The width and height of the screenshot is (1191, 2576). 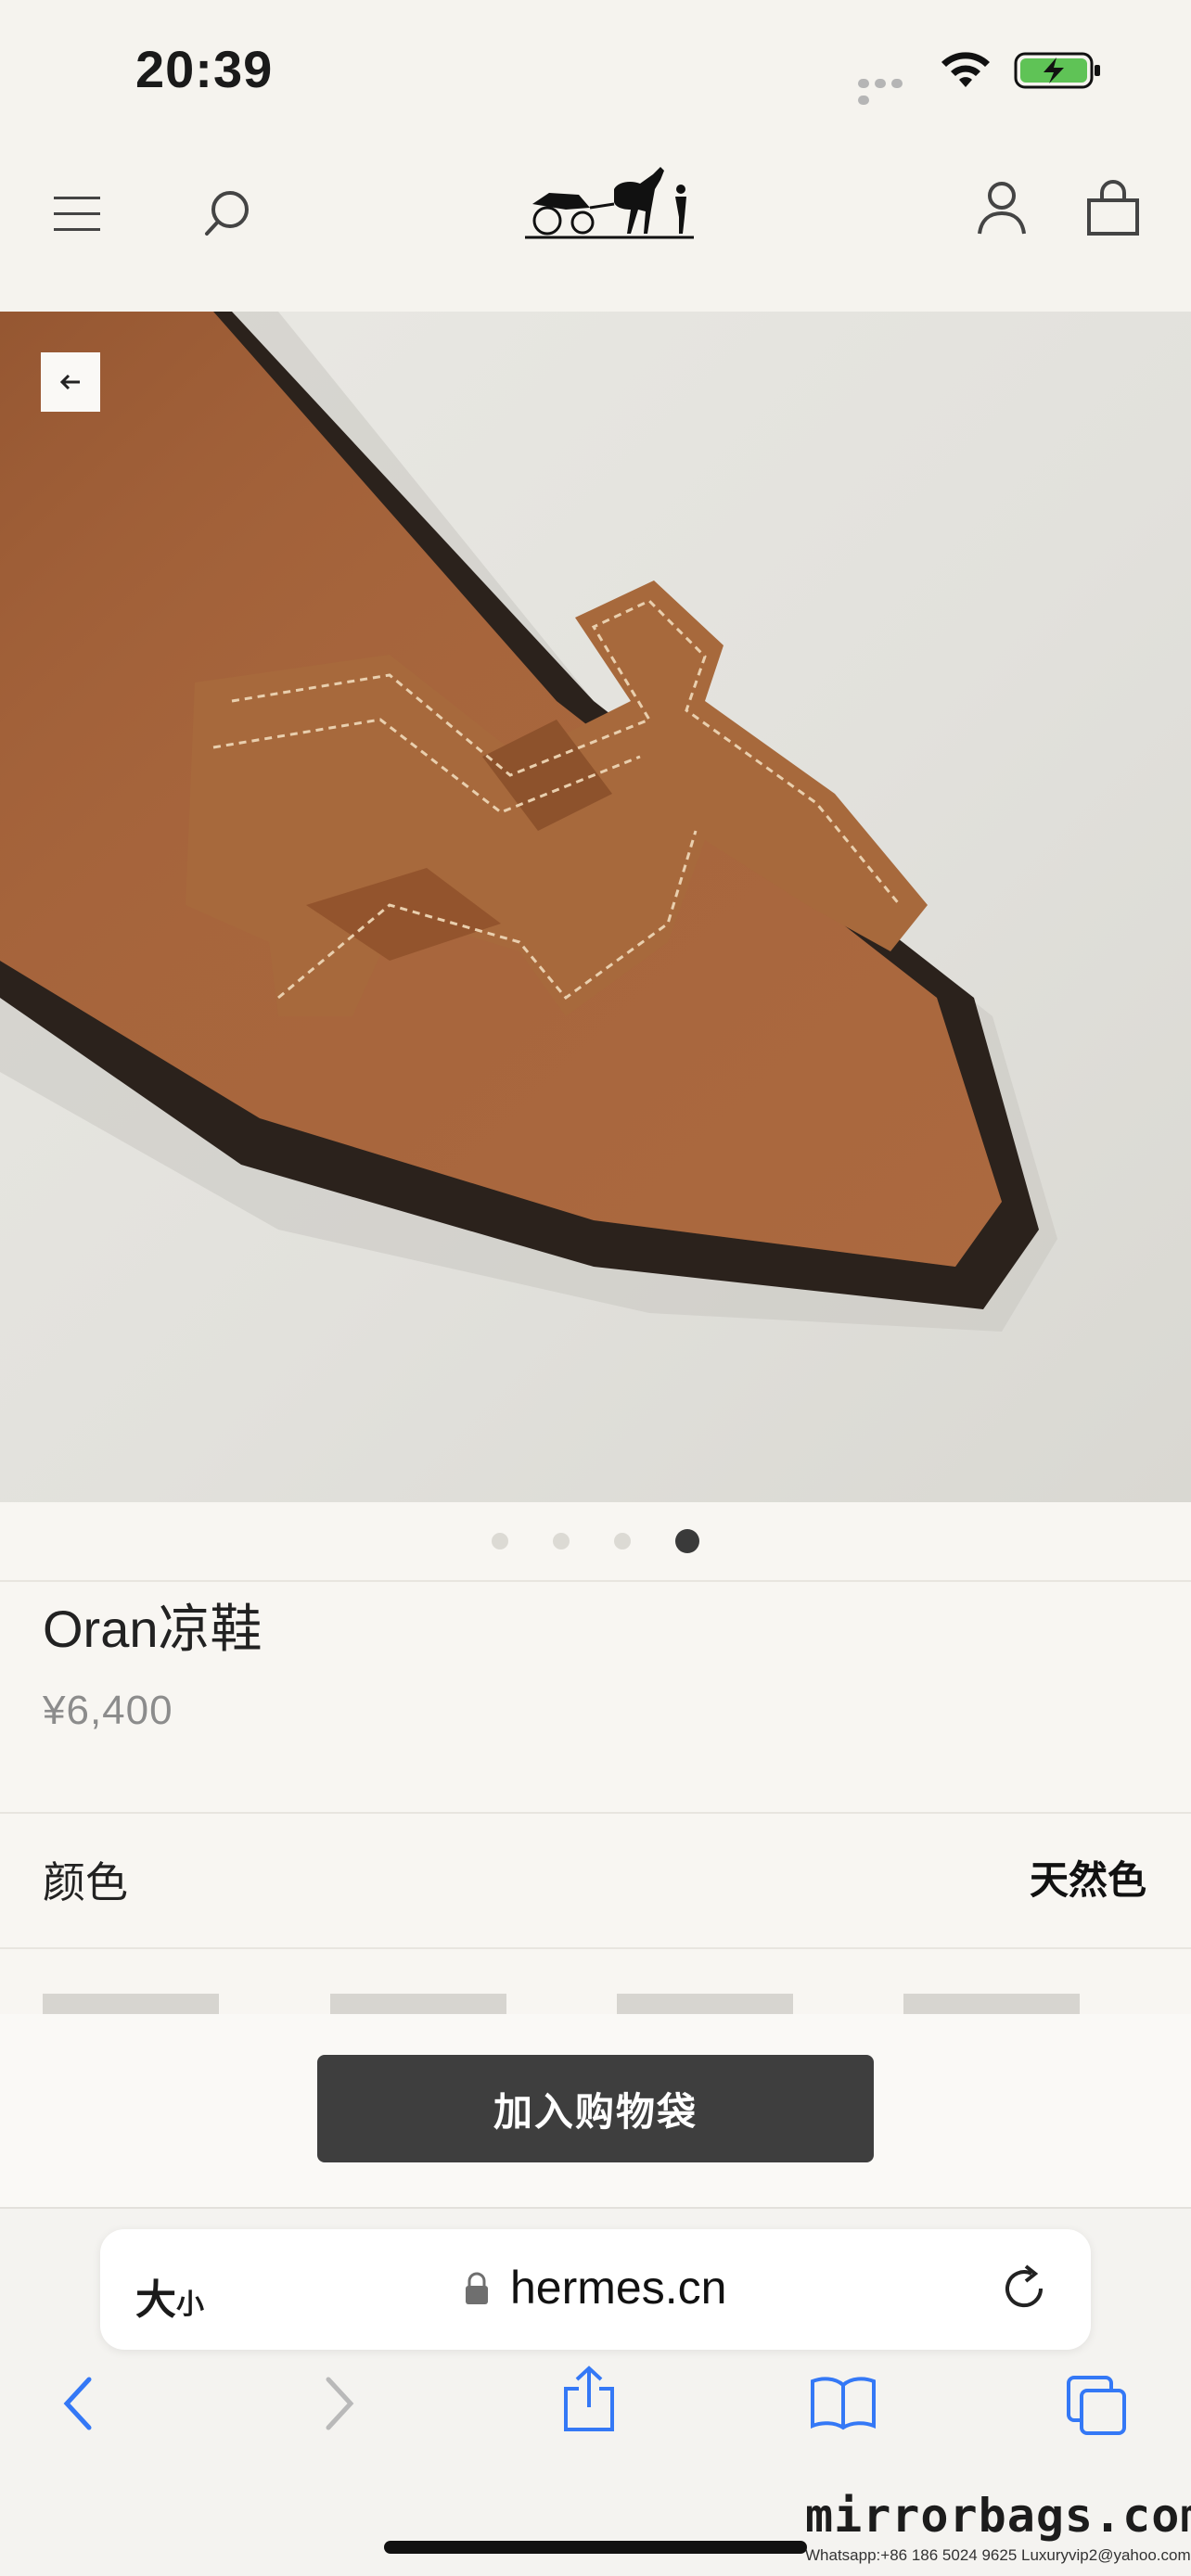 What do you see at coordinates (687, 1541) in the screenshot?
I see `pagination-dot-active` at bounding box center [687, 1541].